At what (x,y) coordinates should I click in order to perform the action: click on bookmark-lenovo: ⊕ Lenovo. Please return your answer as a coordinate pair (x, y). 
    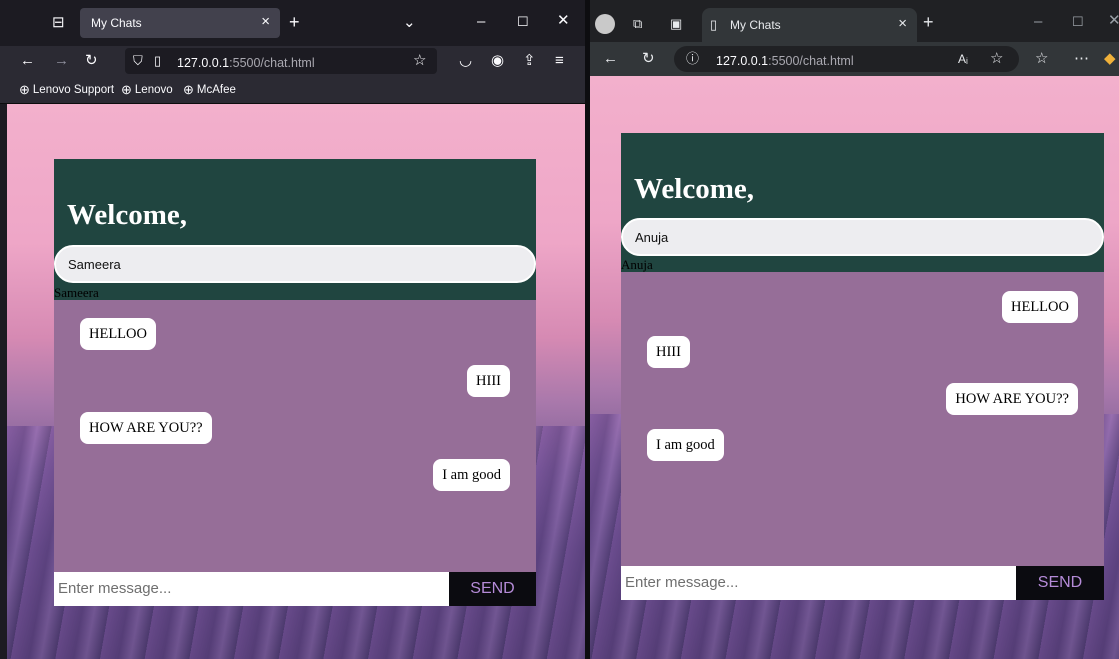
    Looking at the image, I should click on (147, 90).